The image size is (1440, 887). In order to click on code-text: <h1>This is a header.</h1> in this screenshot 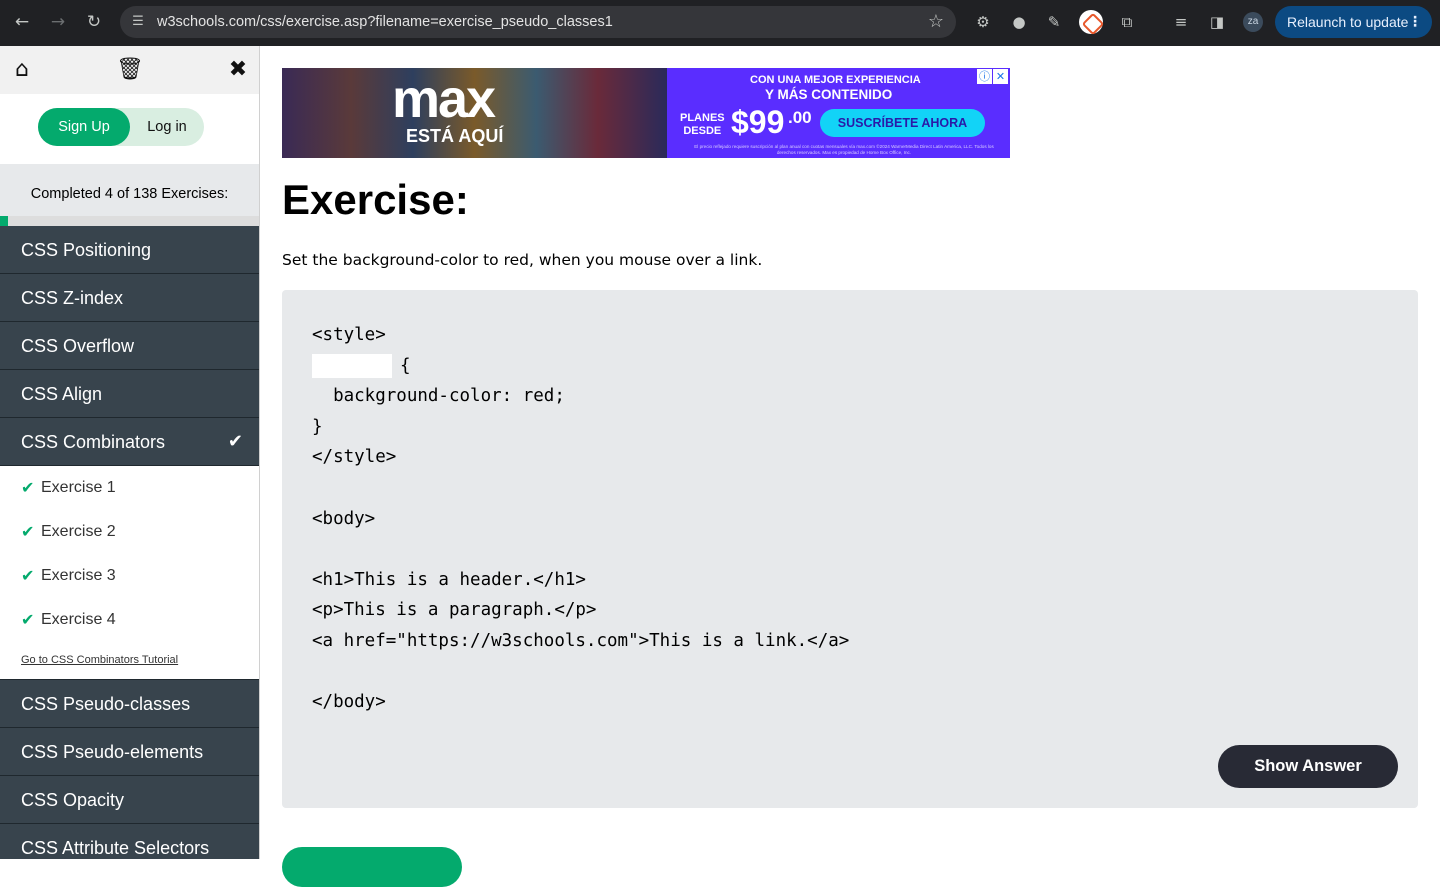, I will do `click(449, 579)`.